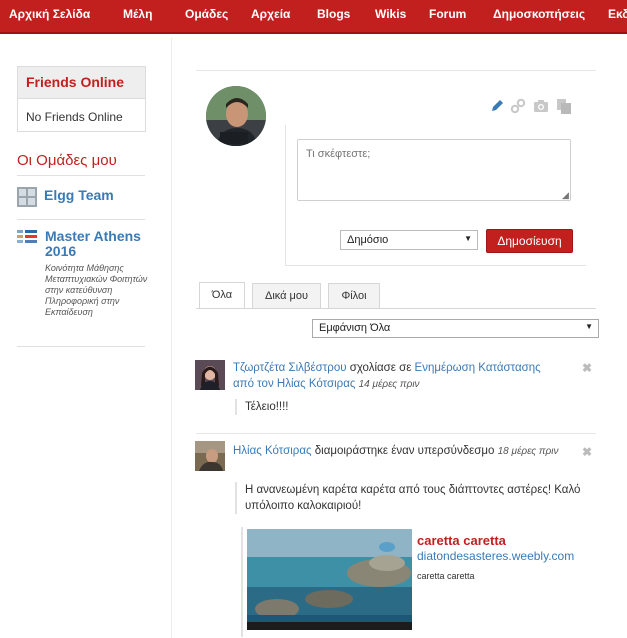 The image size is (627, 638). I want to click on my-groups-title: Οι Ομάδες μου, so click(67, 160).